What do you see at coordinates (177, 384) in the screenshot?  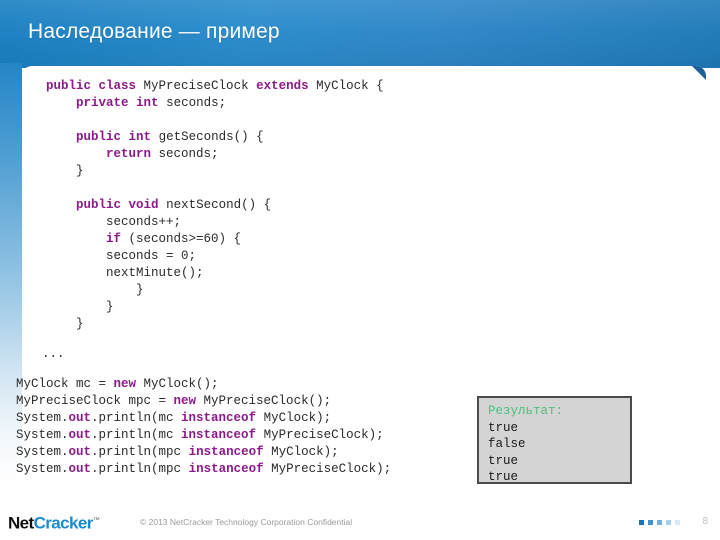 I see `code-text: MyClock();` at bounding box center [177, 384].